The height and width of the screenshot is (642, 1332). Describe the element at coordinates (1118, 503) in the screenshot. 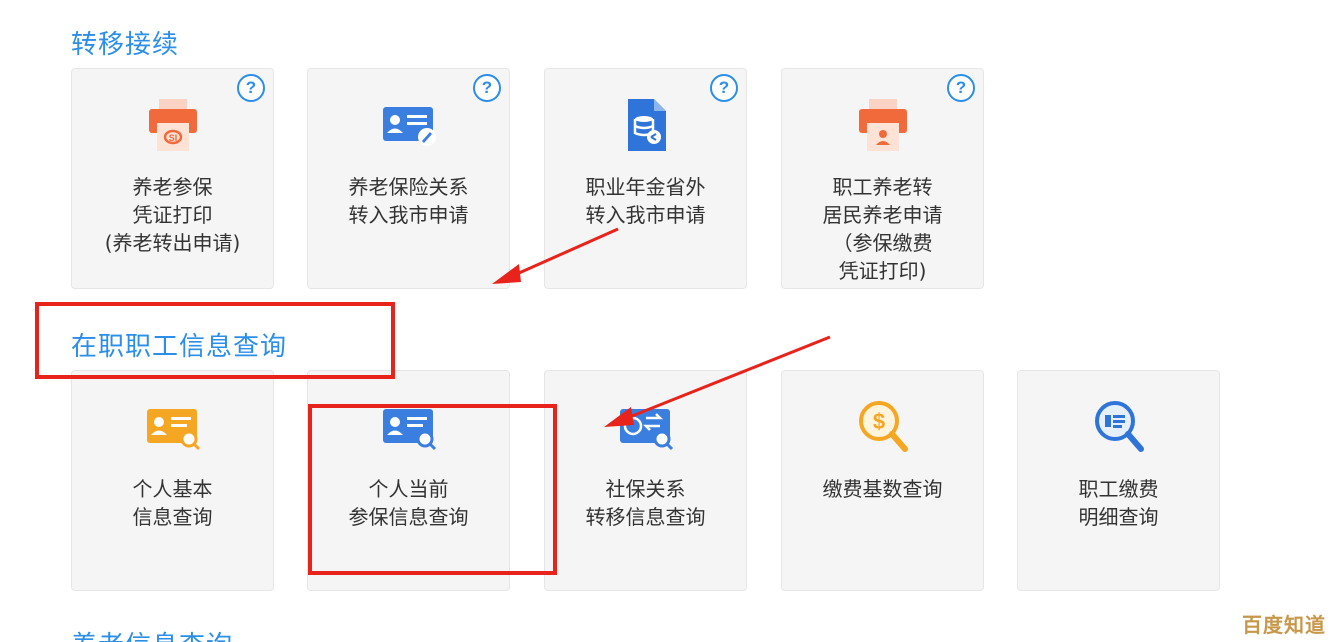

I see `card-label: 职工缴费 明细查询` at that location.